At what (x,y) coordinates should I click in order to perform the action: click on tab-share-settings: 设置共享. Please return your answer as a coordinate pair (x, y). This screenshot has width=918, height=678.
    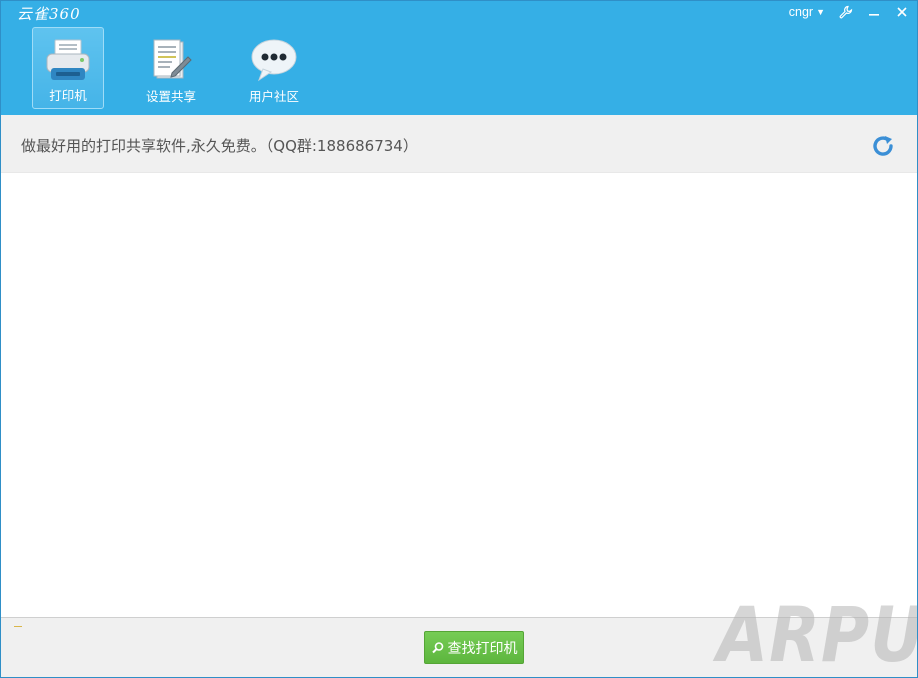
    Looking at the image, I should click on (171, 68).